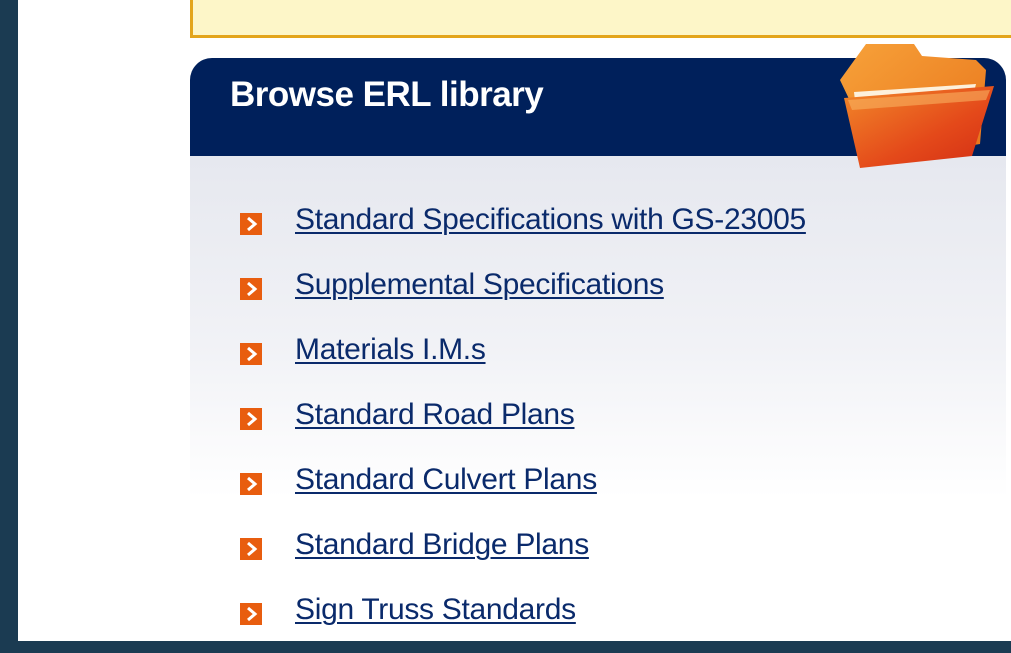  I want to click on list-item: Standard Culvert Plans, so click(523, 490).